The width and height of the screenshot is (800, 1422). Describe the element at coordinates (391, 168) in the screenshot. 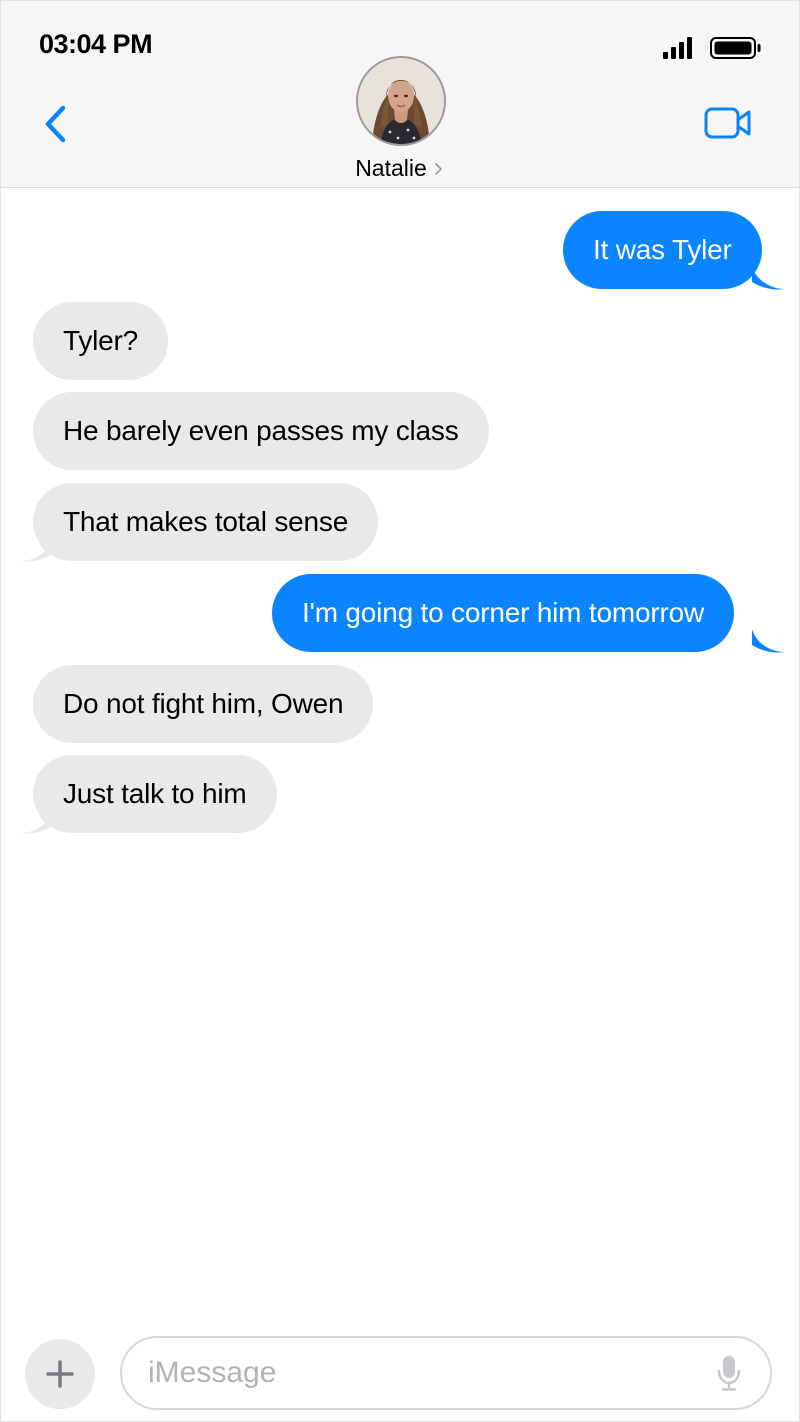

I see `contact-name: Natalie` at that location.